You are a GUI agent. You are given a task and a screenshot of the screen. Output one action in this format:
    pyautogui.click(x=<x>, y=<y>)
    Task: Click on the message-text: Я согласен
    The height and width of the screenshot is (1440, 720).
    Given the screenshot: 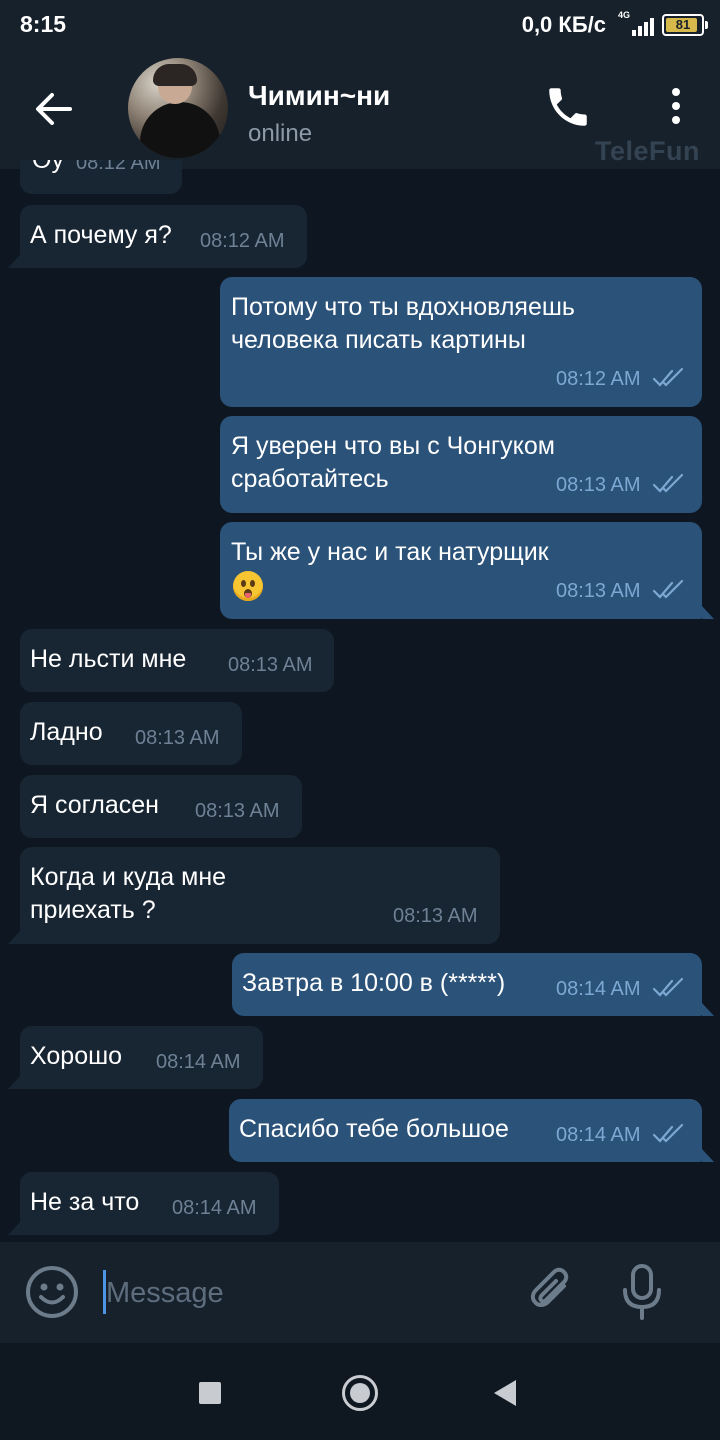 What is the action you would take?
    pyautogui.click(x=94, y=805)
    